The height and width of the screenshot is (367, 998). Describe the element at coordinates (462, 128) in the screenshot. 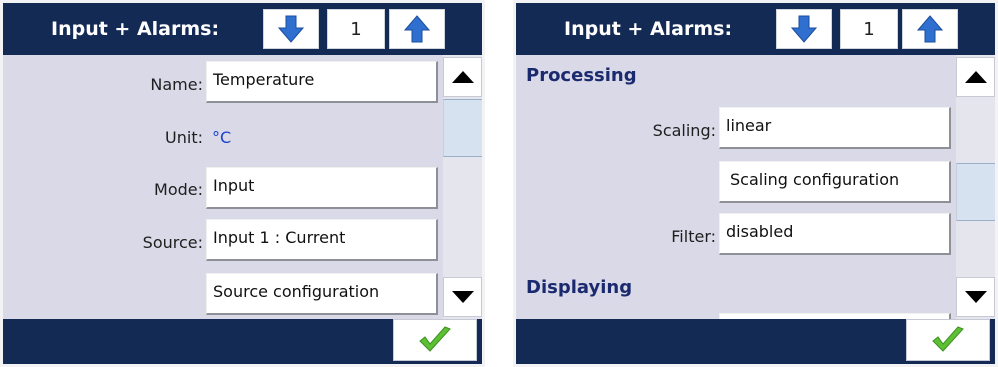

I see `left-scroll-thumb` at that location.